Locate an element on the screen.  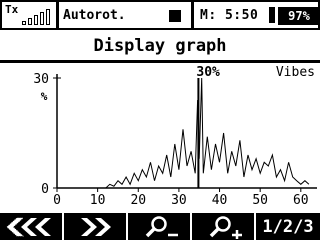
y-tick-label: 30 is located at coordinates (41, 79).